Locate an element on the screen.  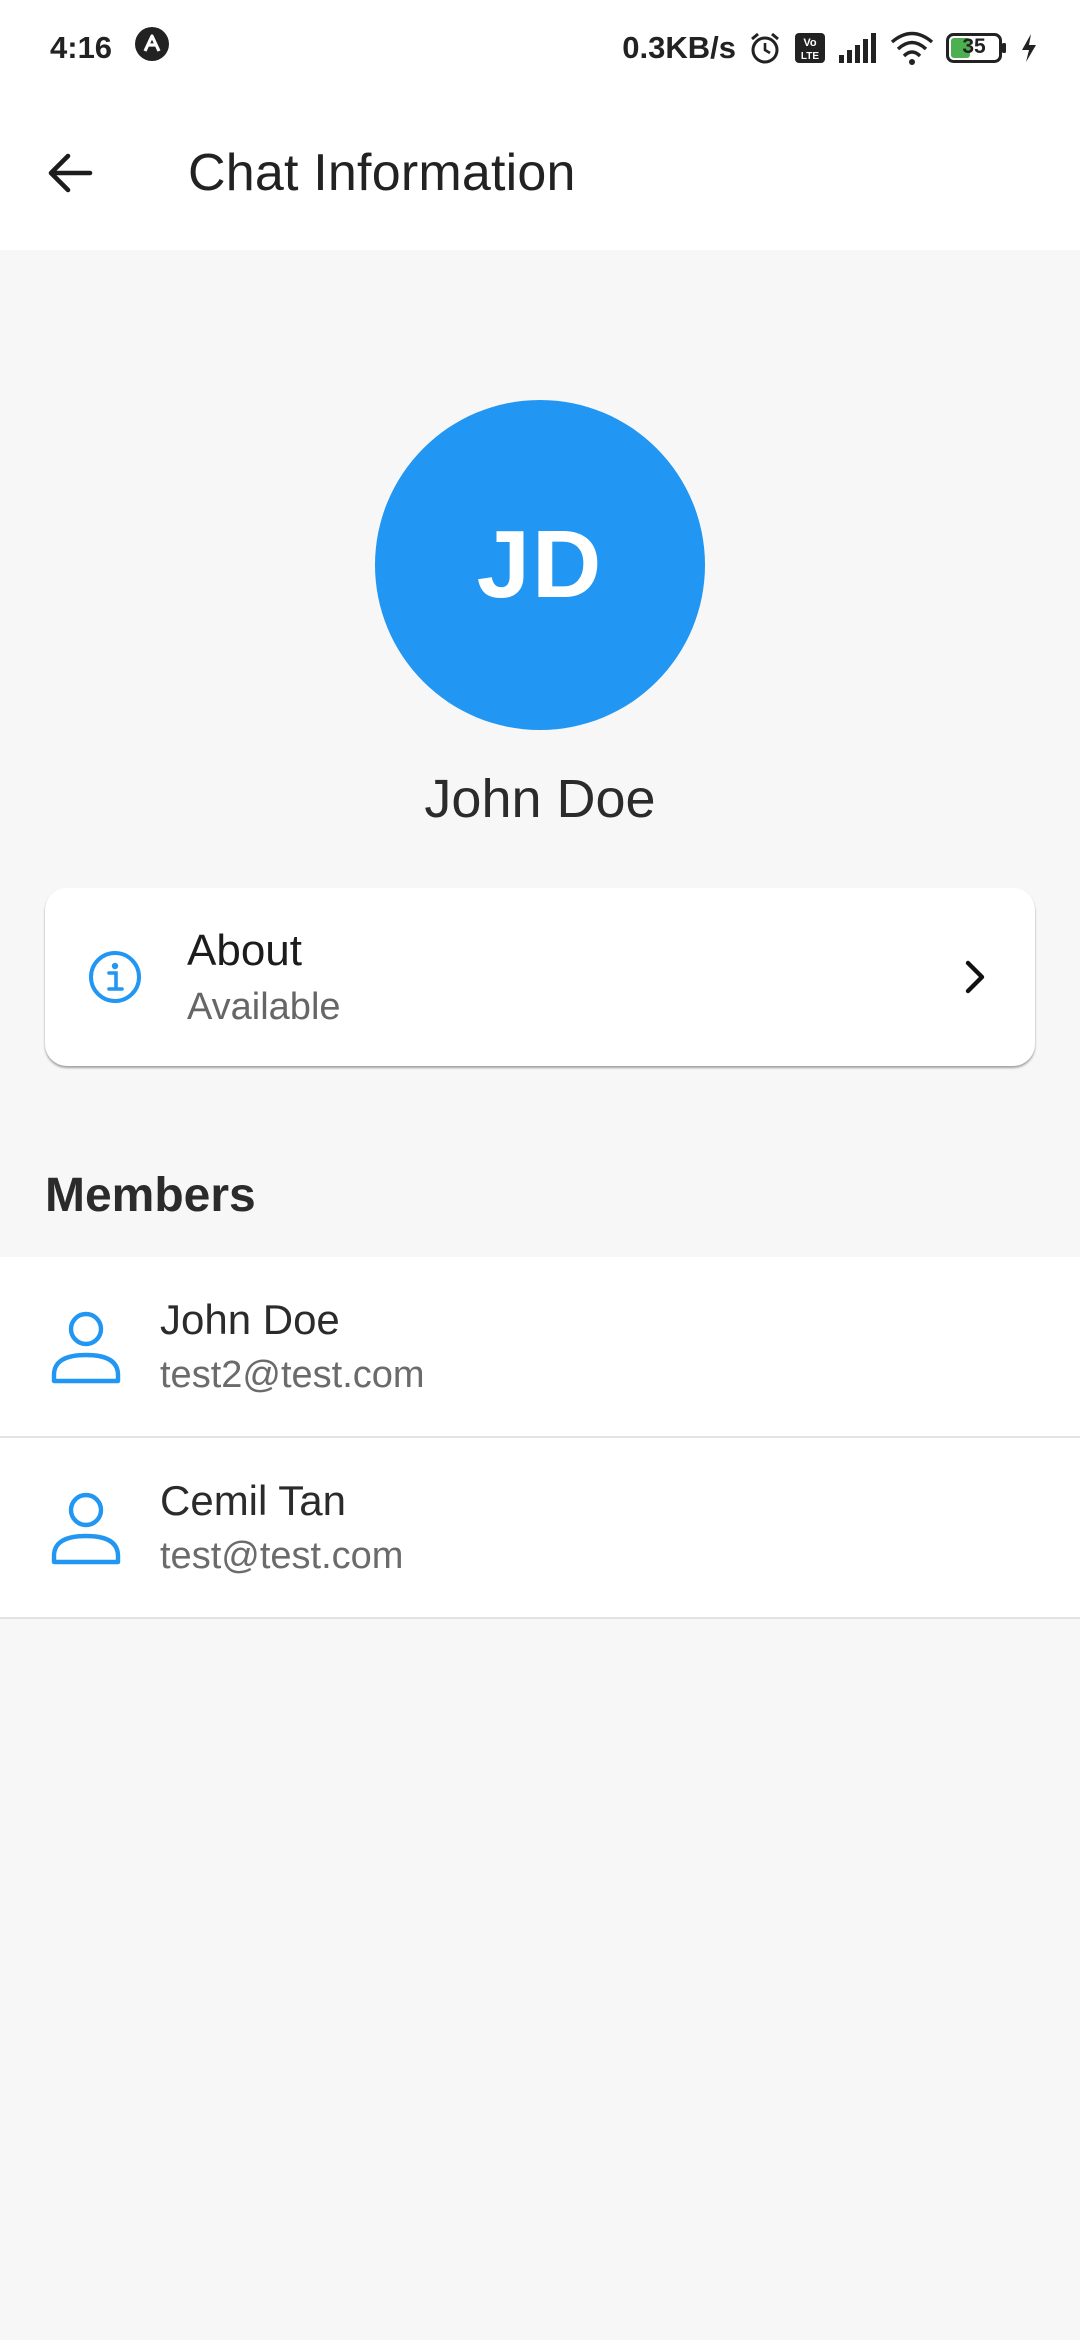
alarm-icon is located at coordinates (765, 48).